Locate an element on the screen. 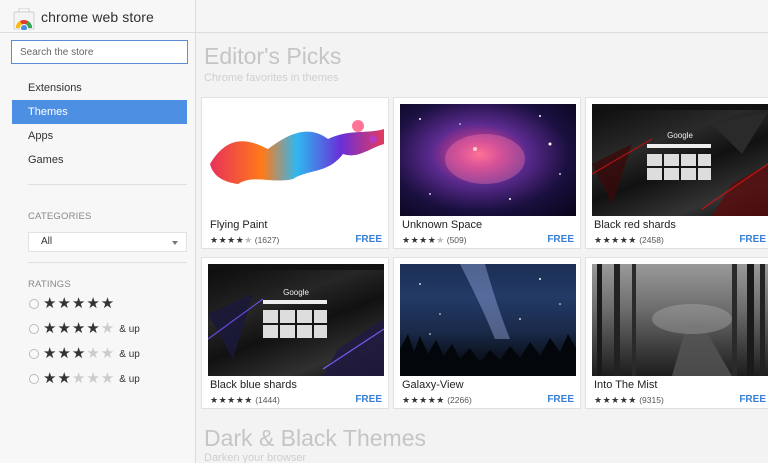 The image size is (768, 463). rating-filter-2-stars: ★★★★★ & up is located at coordinates (84, 379).